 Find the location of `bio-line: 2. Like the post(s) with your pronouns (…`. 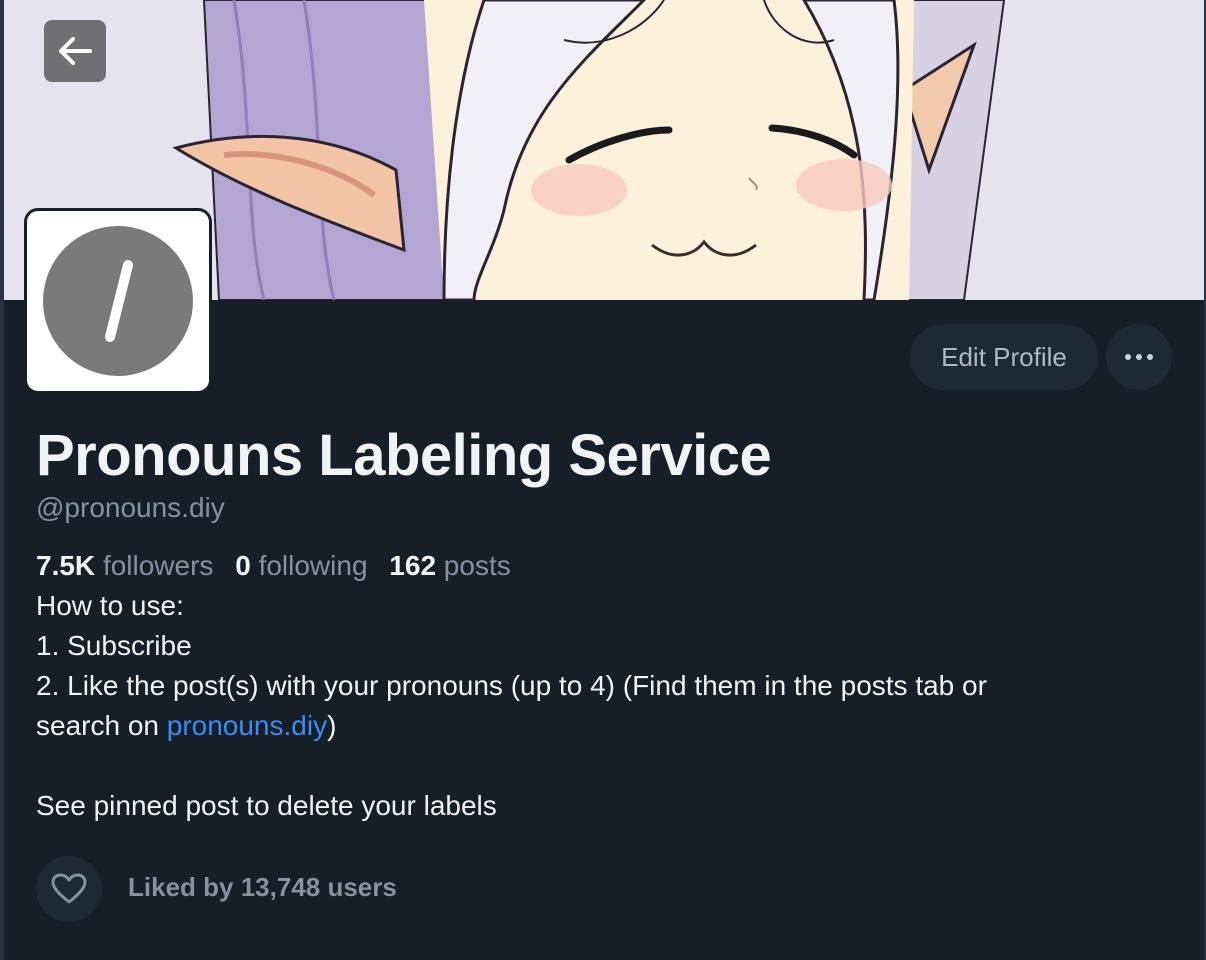

bio-line: 2. Like the post(s) with your pronouns (… is located at coordinates (511, 685).